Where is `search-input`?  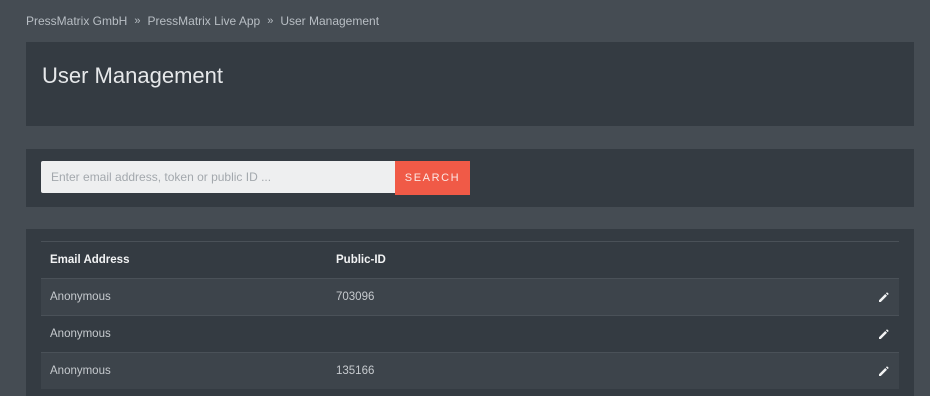
search-input is located at coordinates (218, 177).